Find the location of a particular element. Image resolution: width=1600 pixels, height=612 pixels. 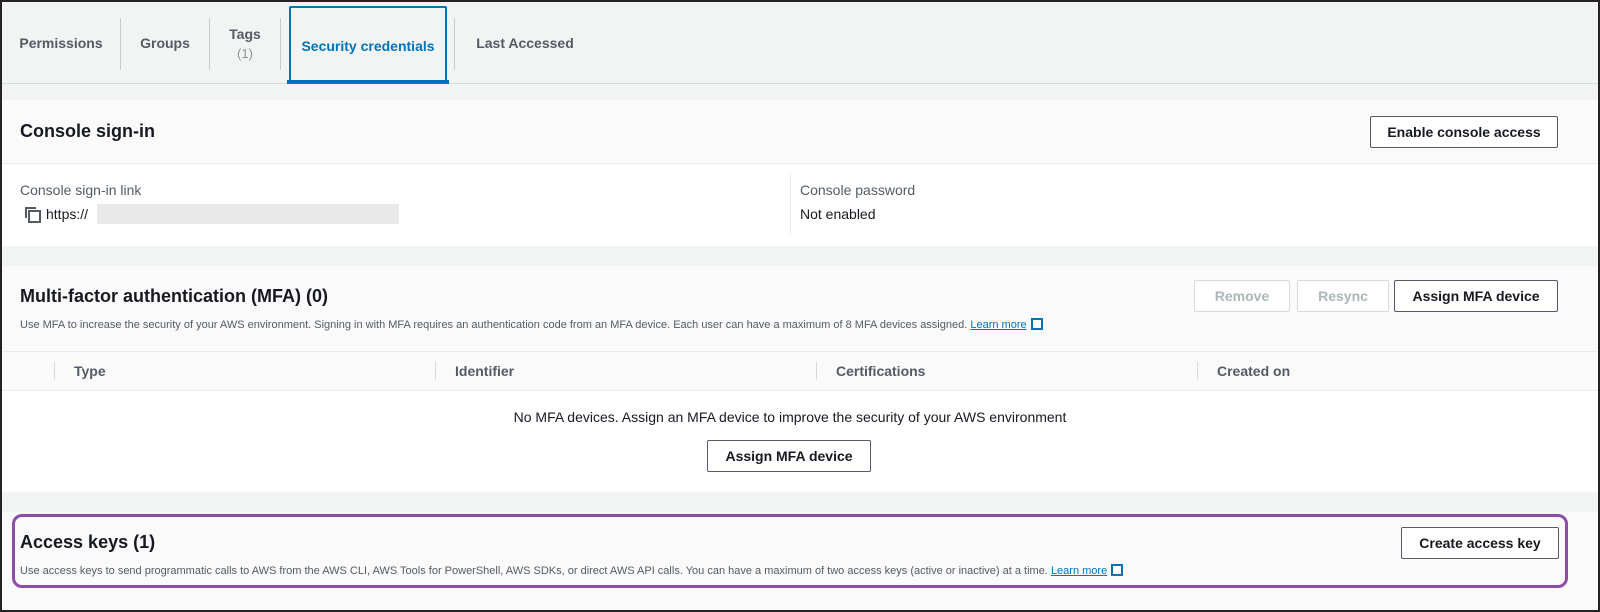

access-keys-learn-more-link: Learn more is located at coordinates (1079, 571).